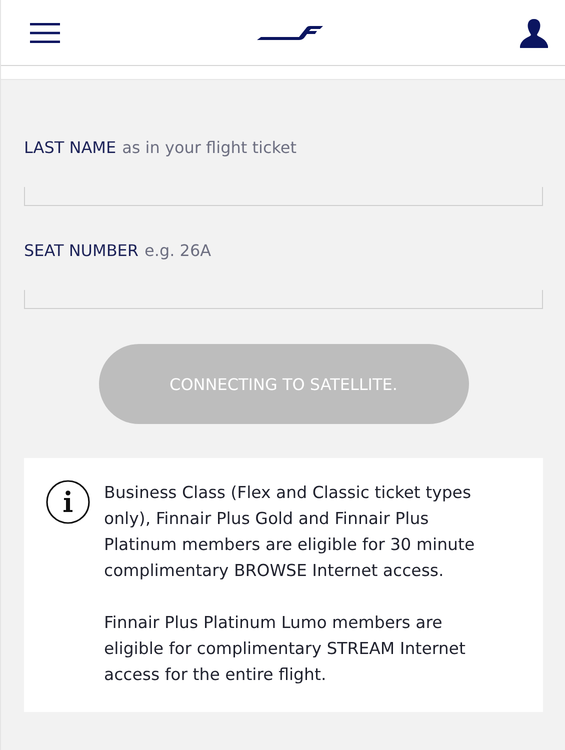 The height and width of the screenshot is (750, 565). I want to click on info-text: Finnair Plus Platinum Lumo members are eligible for complimentary STREAM Internet access for the entire flight., so click(285, 649).